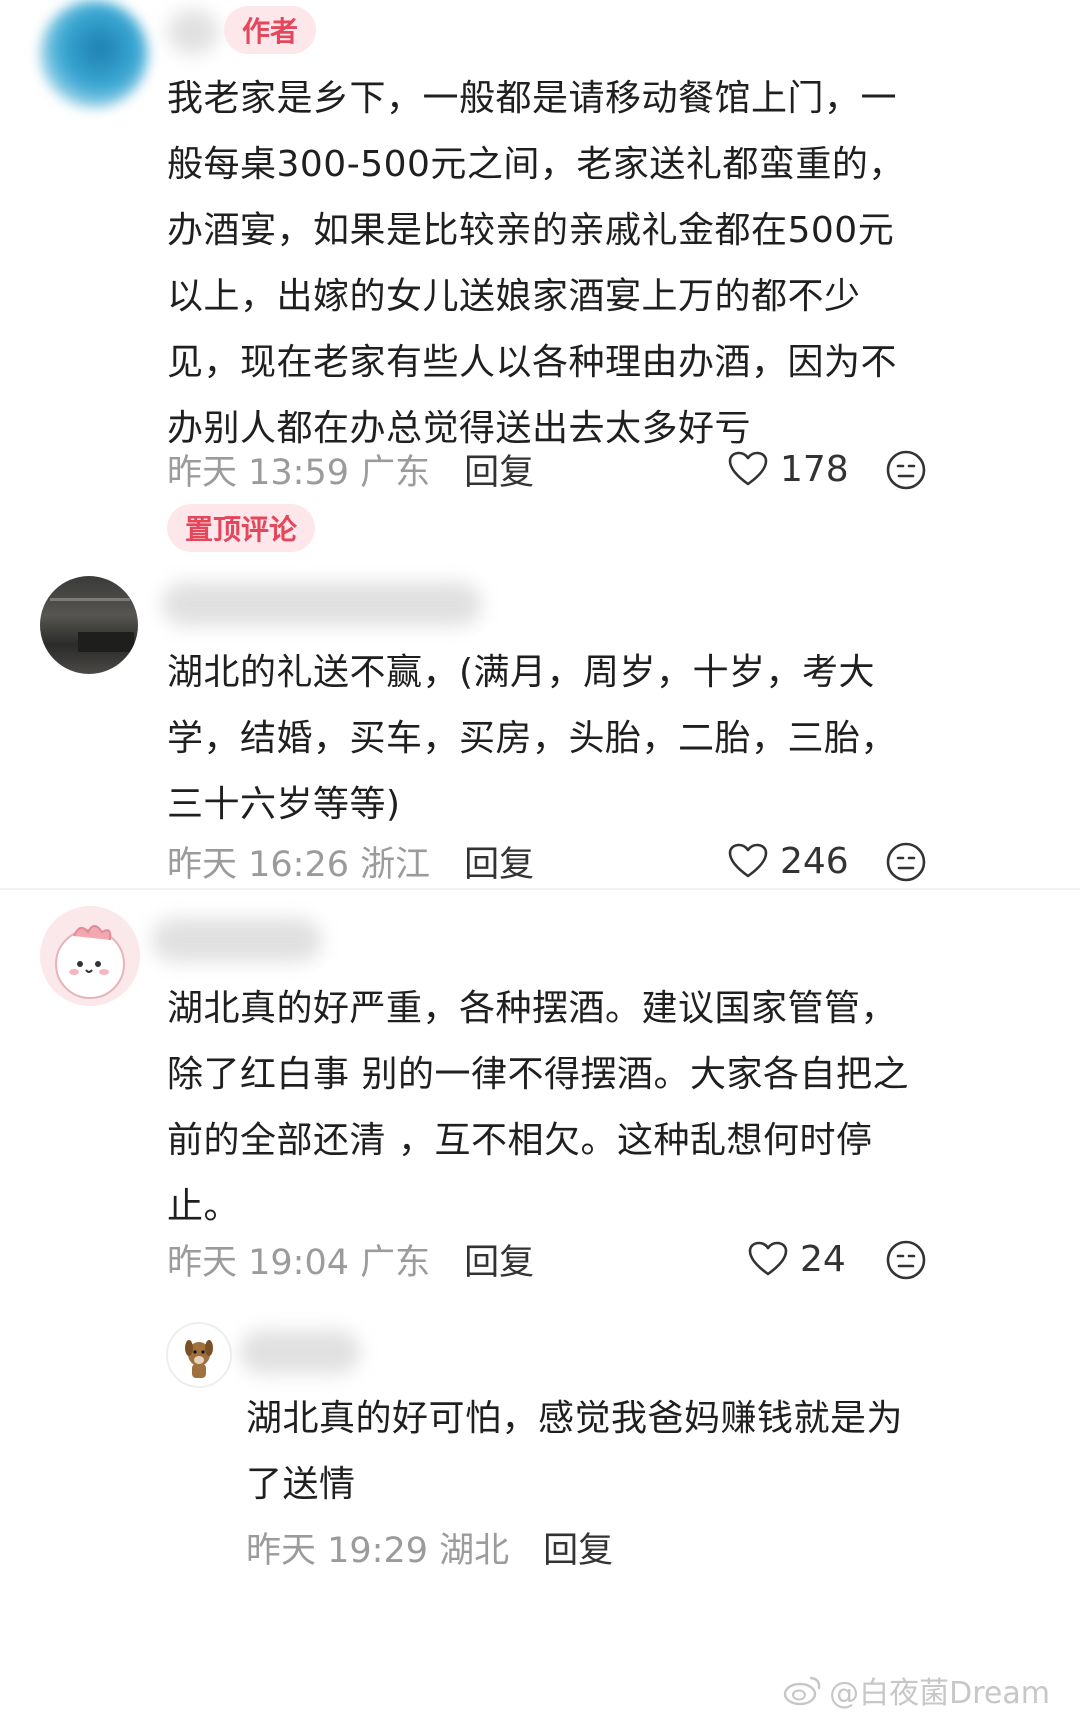  Describe the element at coordinates (241, 528) in the screenshot. I see `pinned-badge: 置顶评论` at that location.